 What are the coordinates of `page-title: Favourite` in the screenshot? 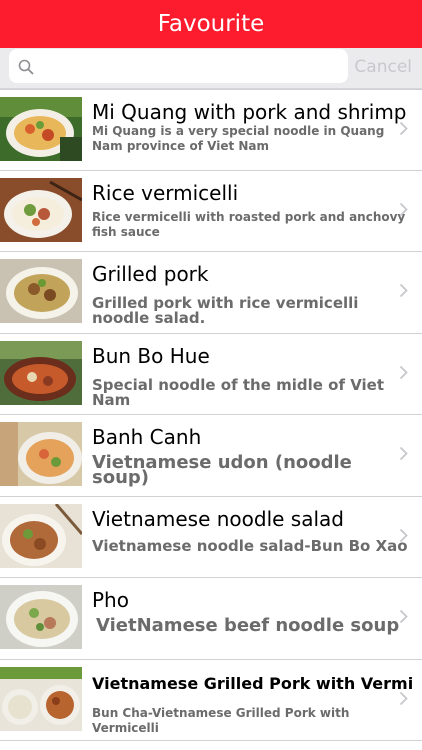 It's located at (211, 24).